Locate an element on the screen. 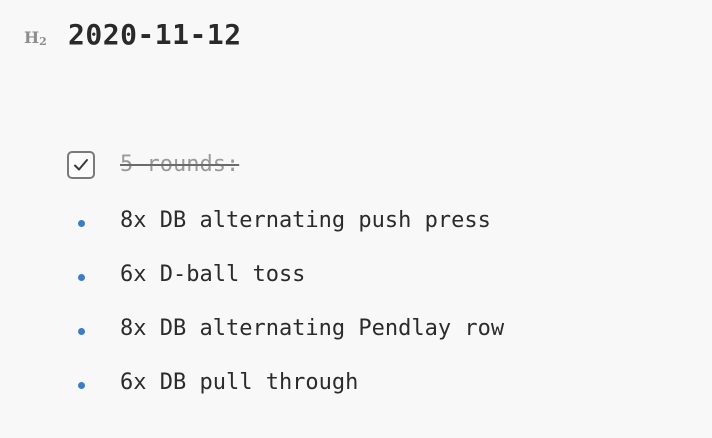 This screenshot has height=438, width=712. checkmark-icon is located at coordinates (81, 165).